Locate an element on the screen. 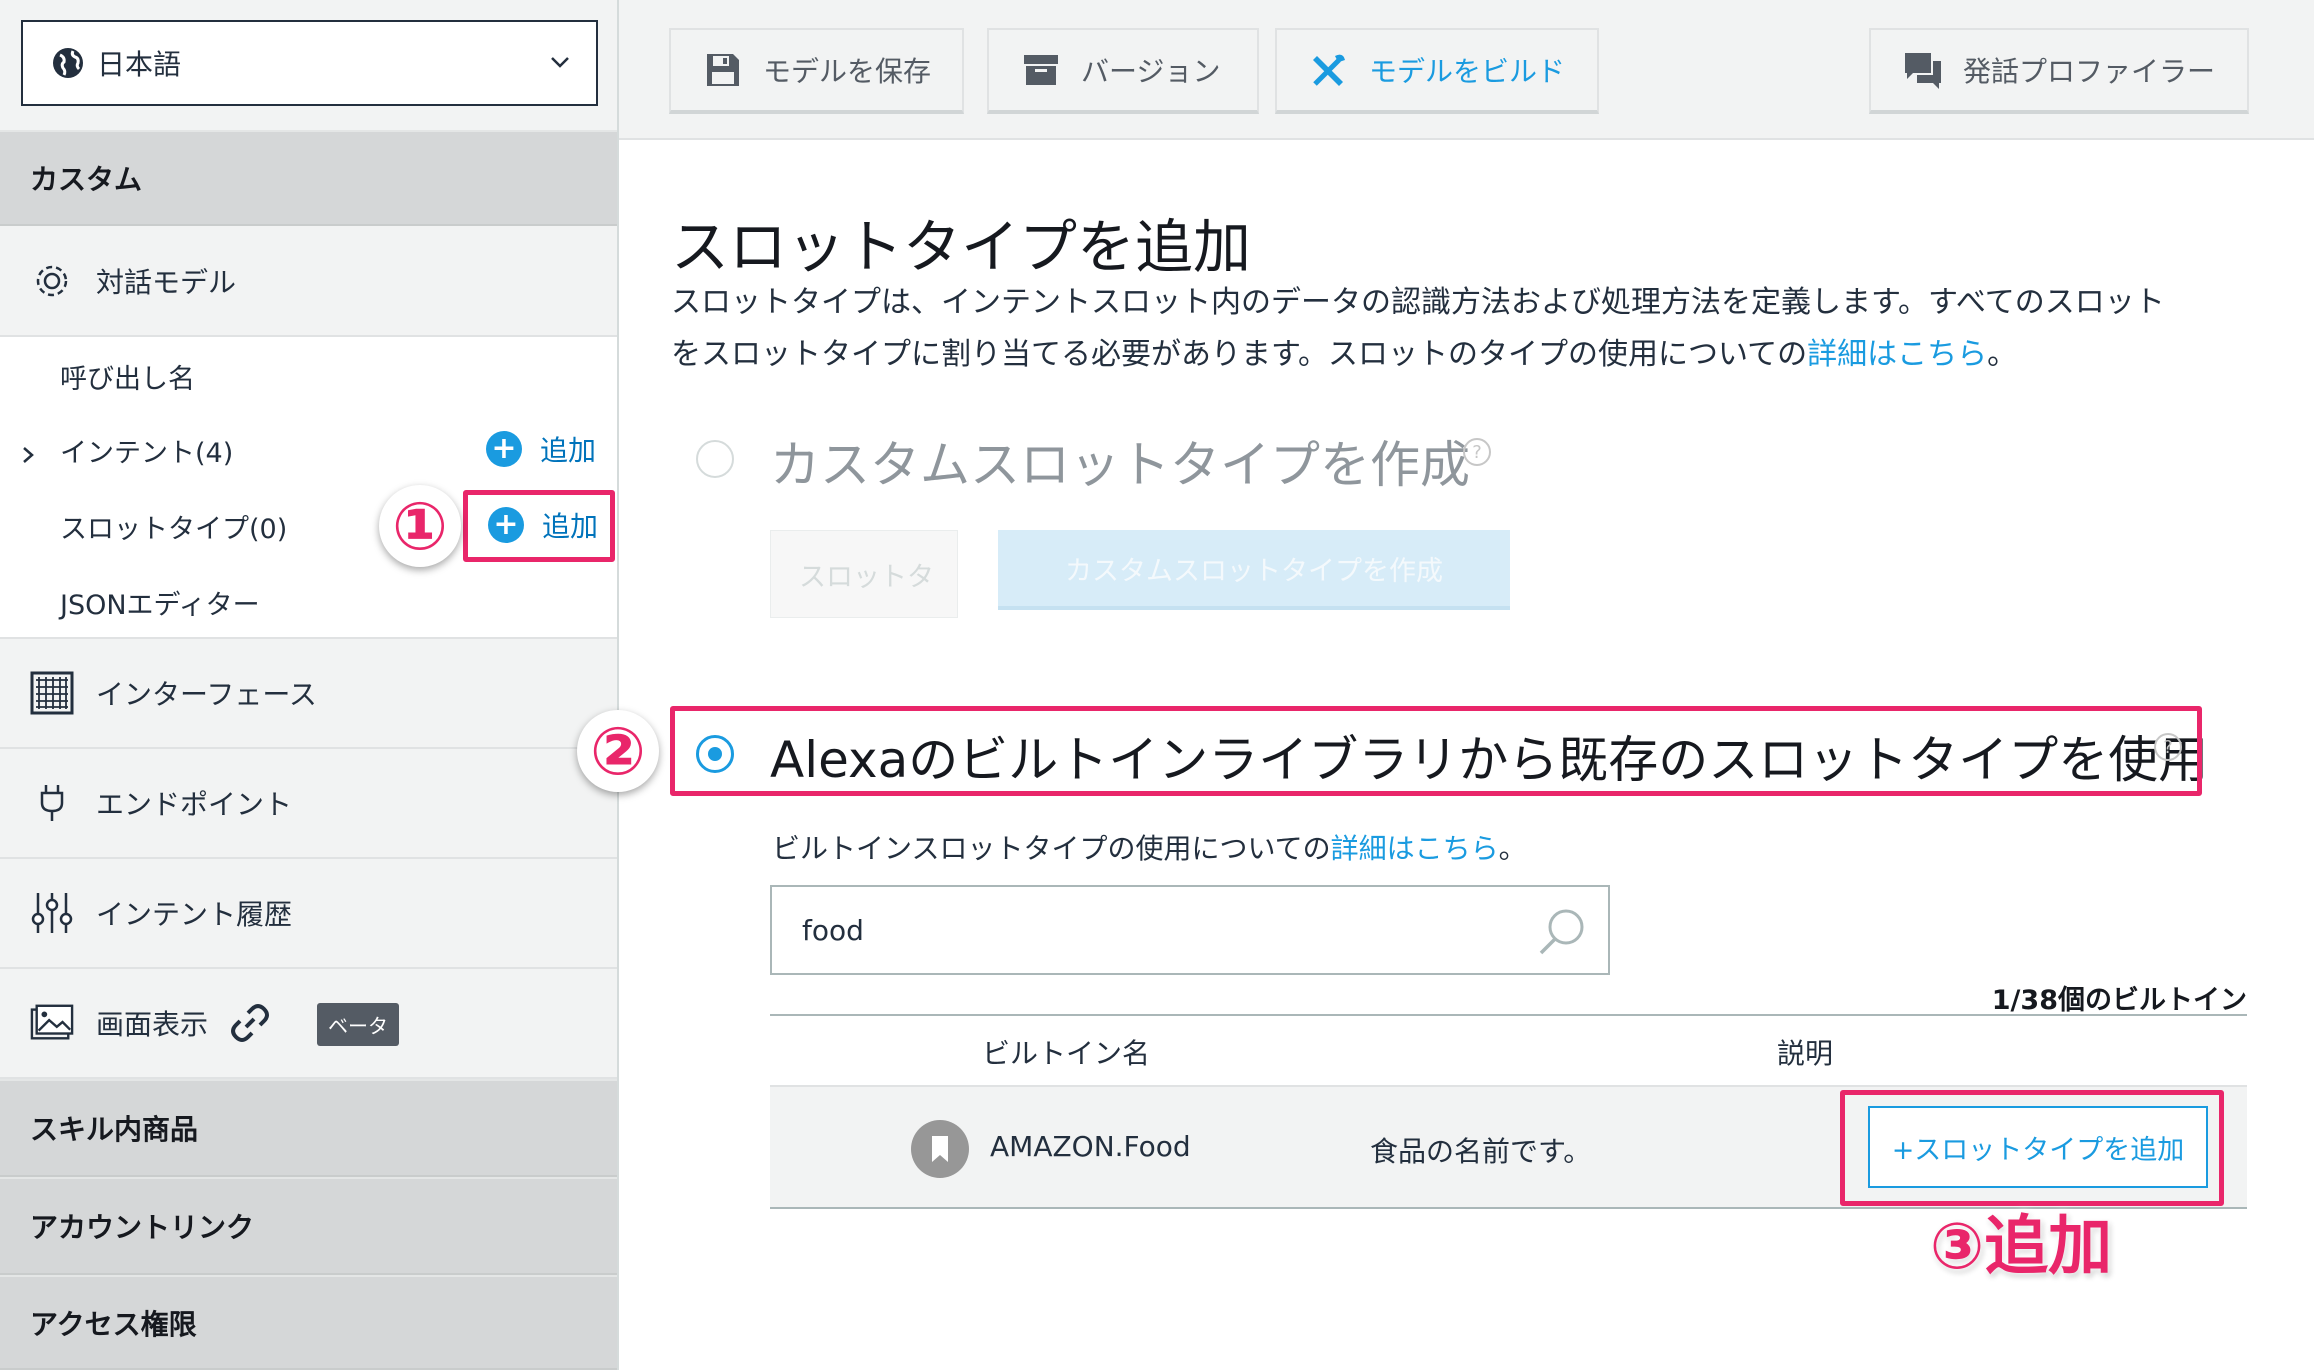 This screenshot has width=2314, height=1370. section-account-linking-label: アカウントリンク is located at coordinates (142, 1227).